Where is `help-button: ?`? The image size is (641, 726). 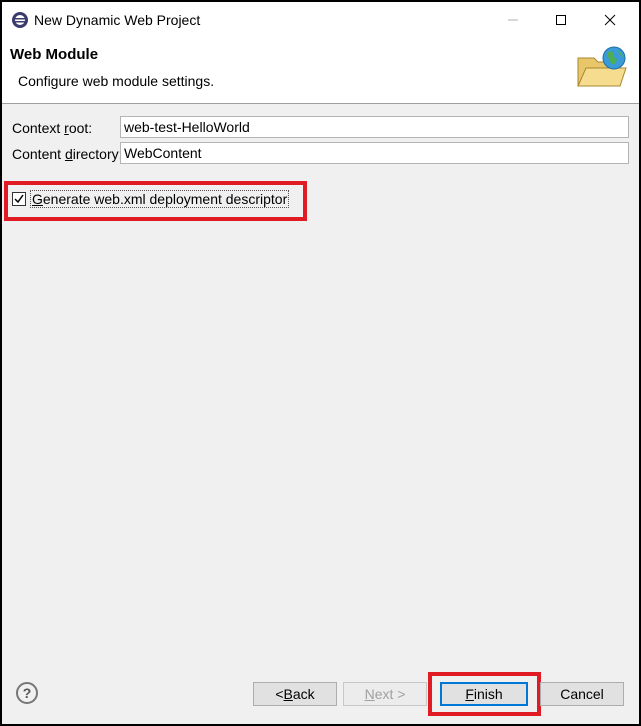 help-button: ? is located at coordinates (27, 693).